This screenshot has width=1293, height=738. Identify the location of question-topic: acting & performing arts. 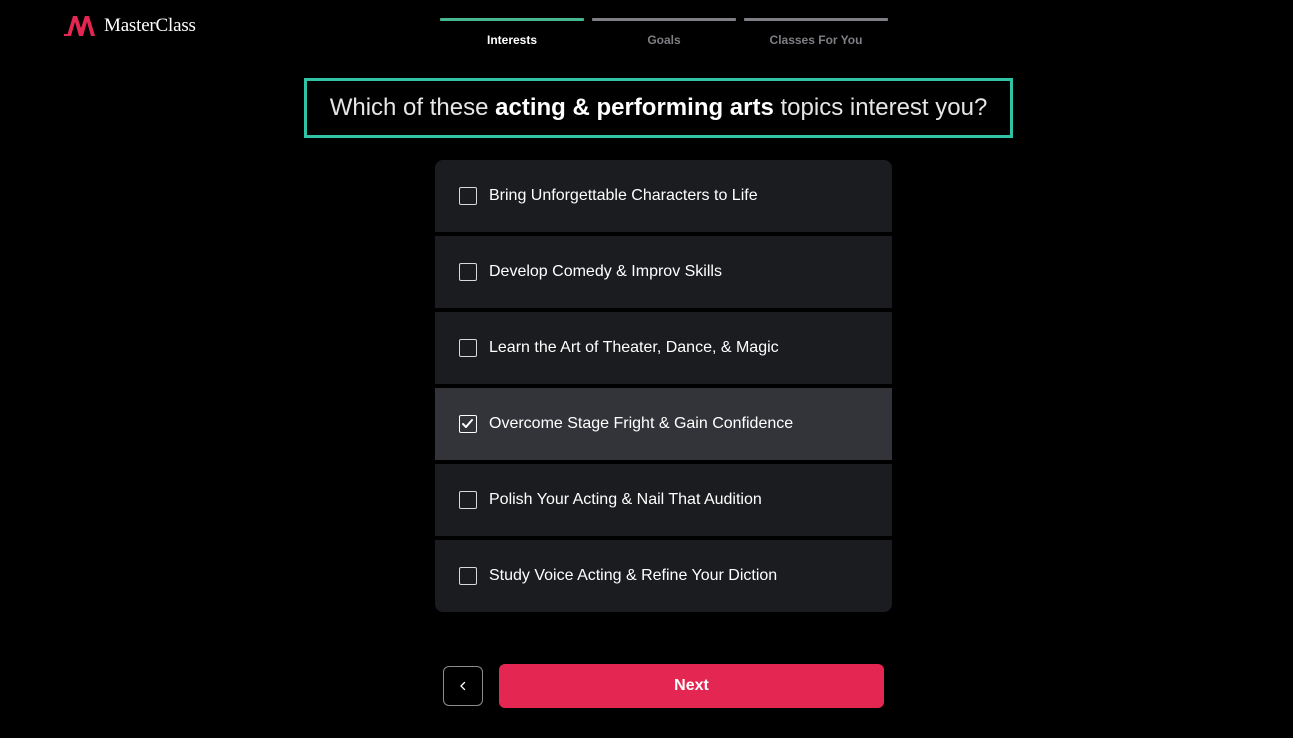
(634, 107).